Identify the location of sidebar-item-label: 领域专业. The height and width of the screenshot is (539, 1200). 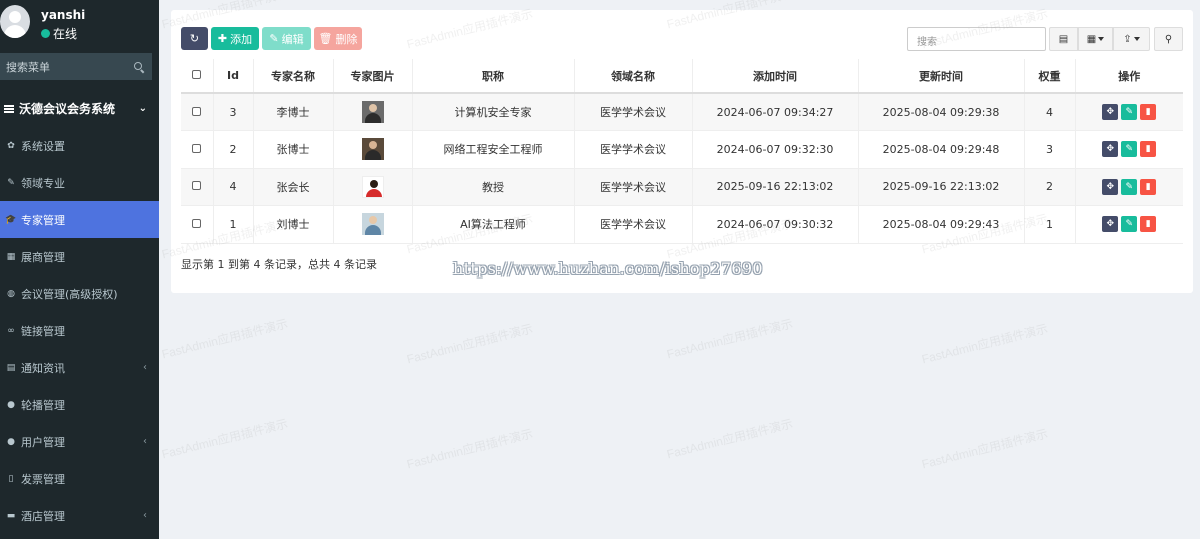
(43, 183).